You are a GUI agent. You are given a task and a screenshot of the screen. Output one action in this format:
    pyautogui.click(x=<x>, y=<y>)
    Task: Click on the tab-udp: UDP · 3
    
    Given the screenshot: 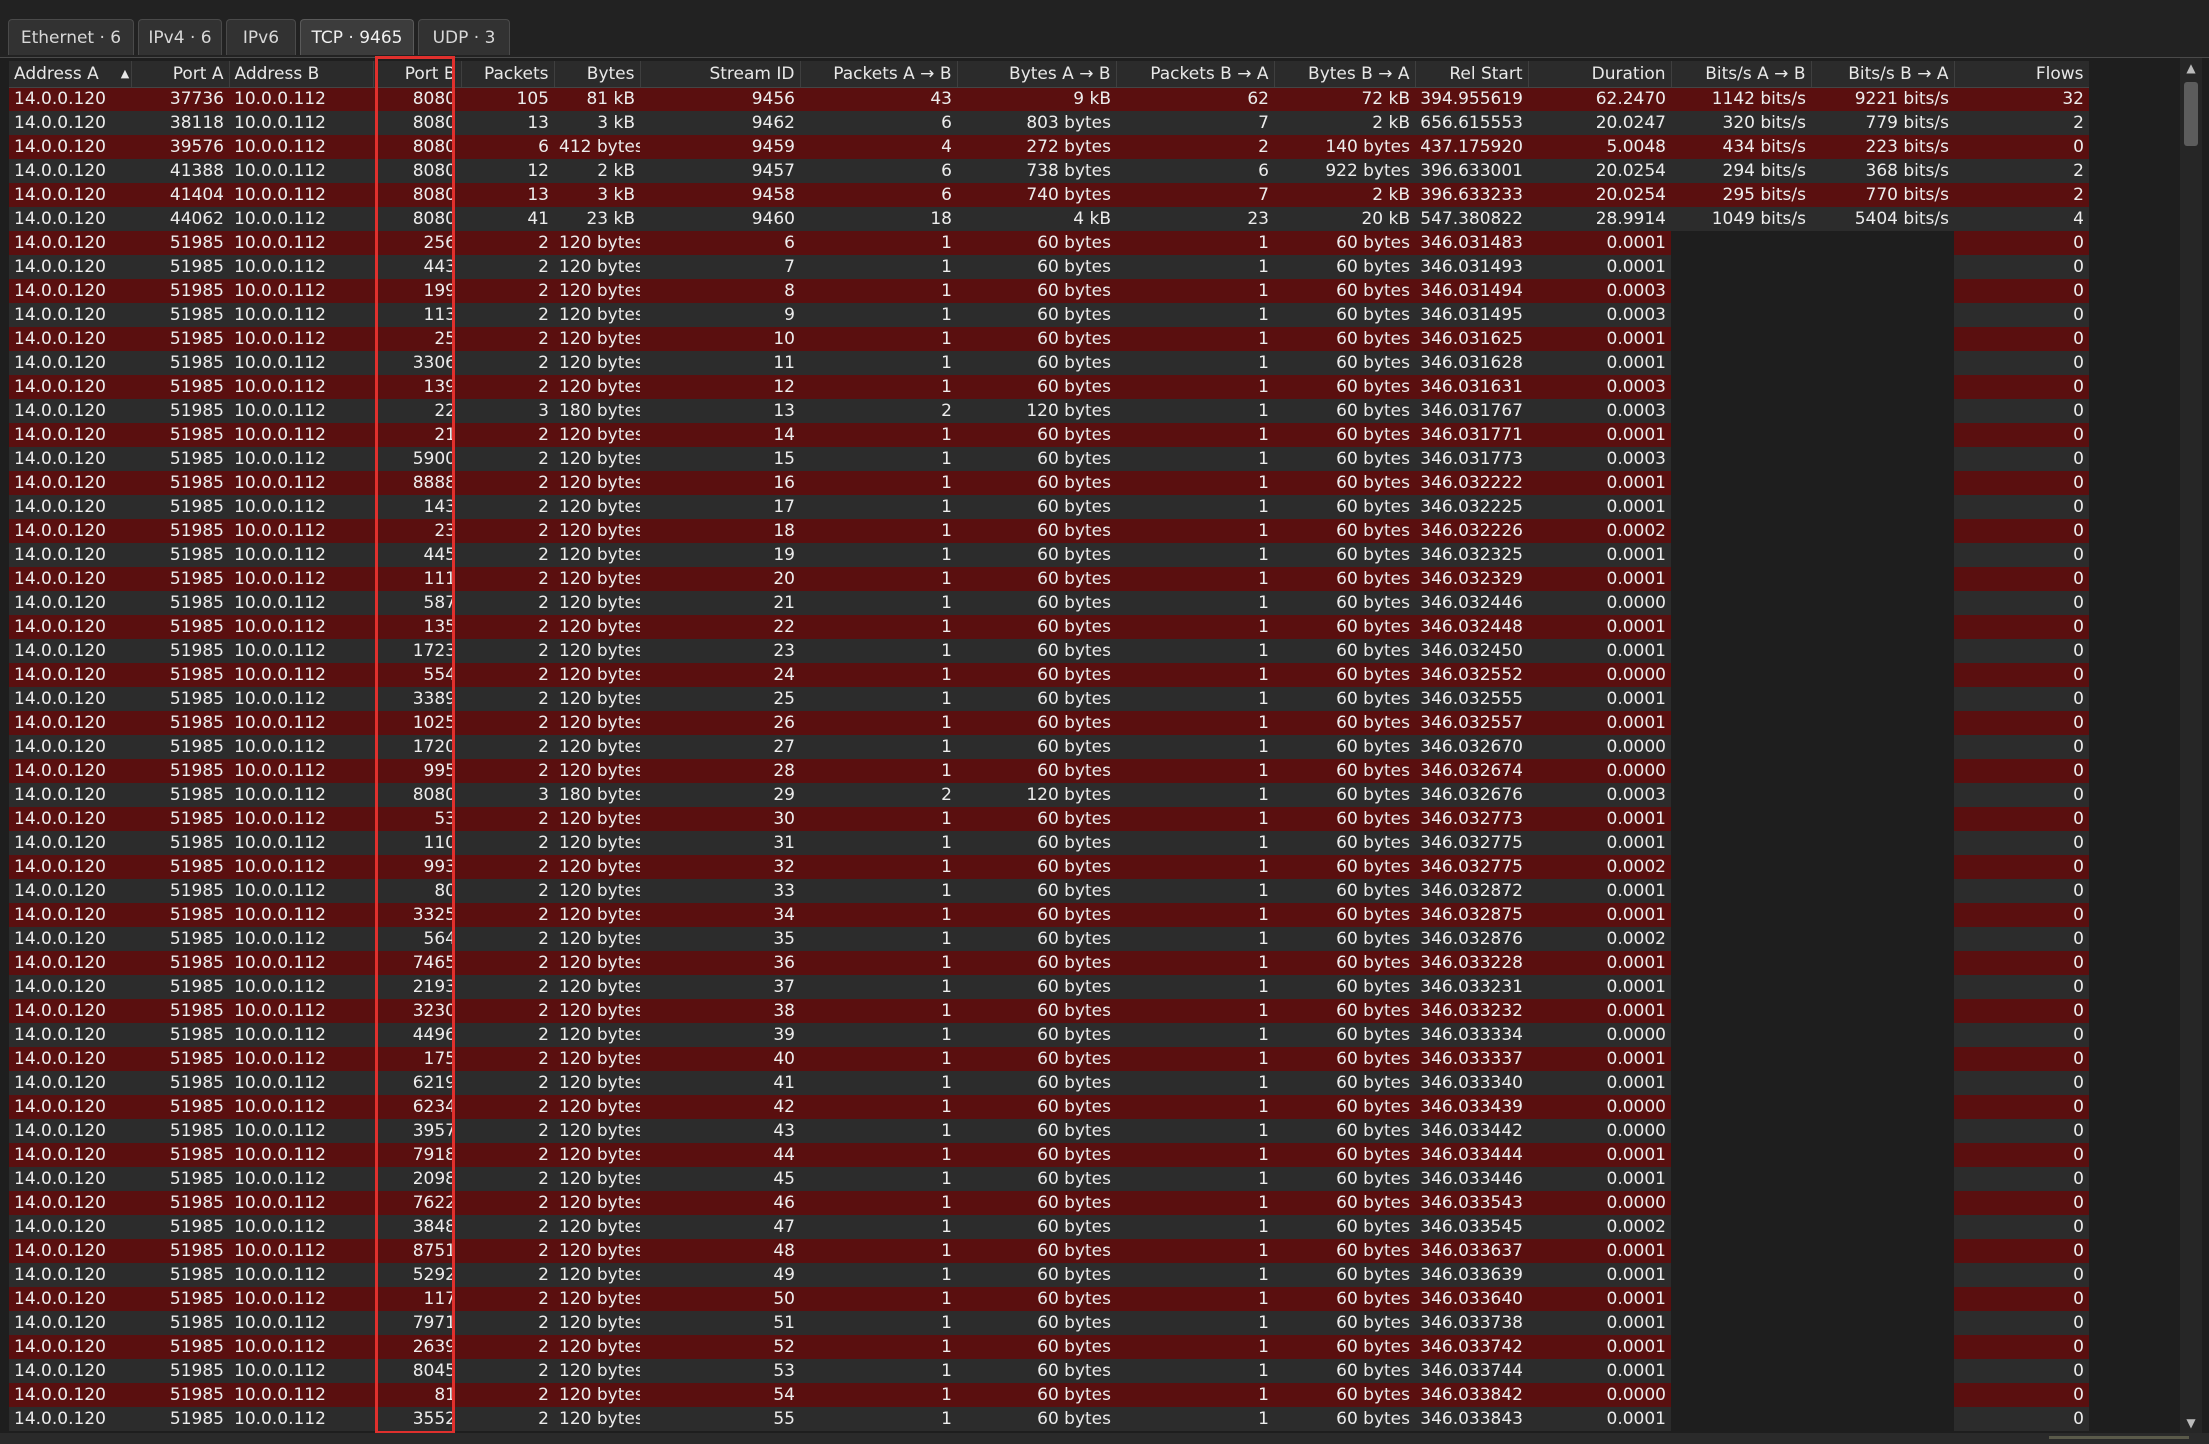 What is the action you would take?
    pyautogui.click(x=464, y=37)
    